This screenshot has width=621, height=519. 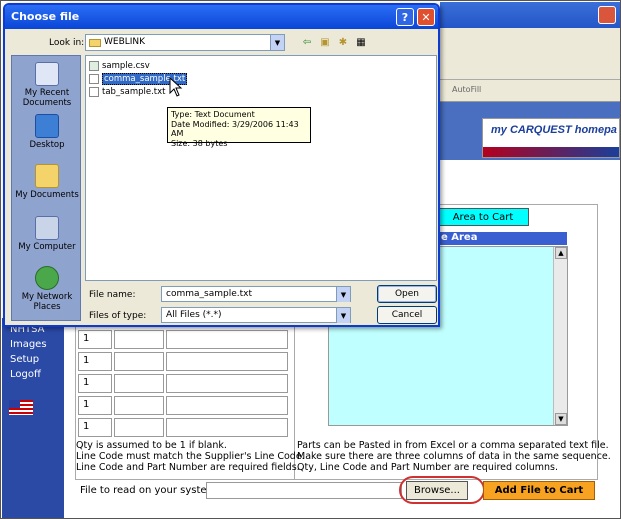 I want to click on list-item: tab_sample.txt, so click(x=127, y=92).